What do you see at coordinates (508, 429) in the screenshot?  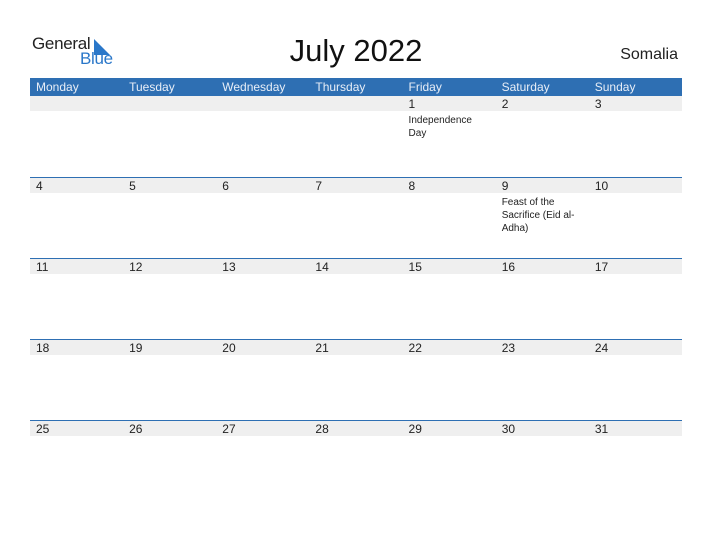 I see `day-number: 30` at bounding box center [508, 429].